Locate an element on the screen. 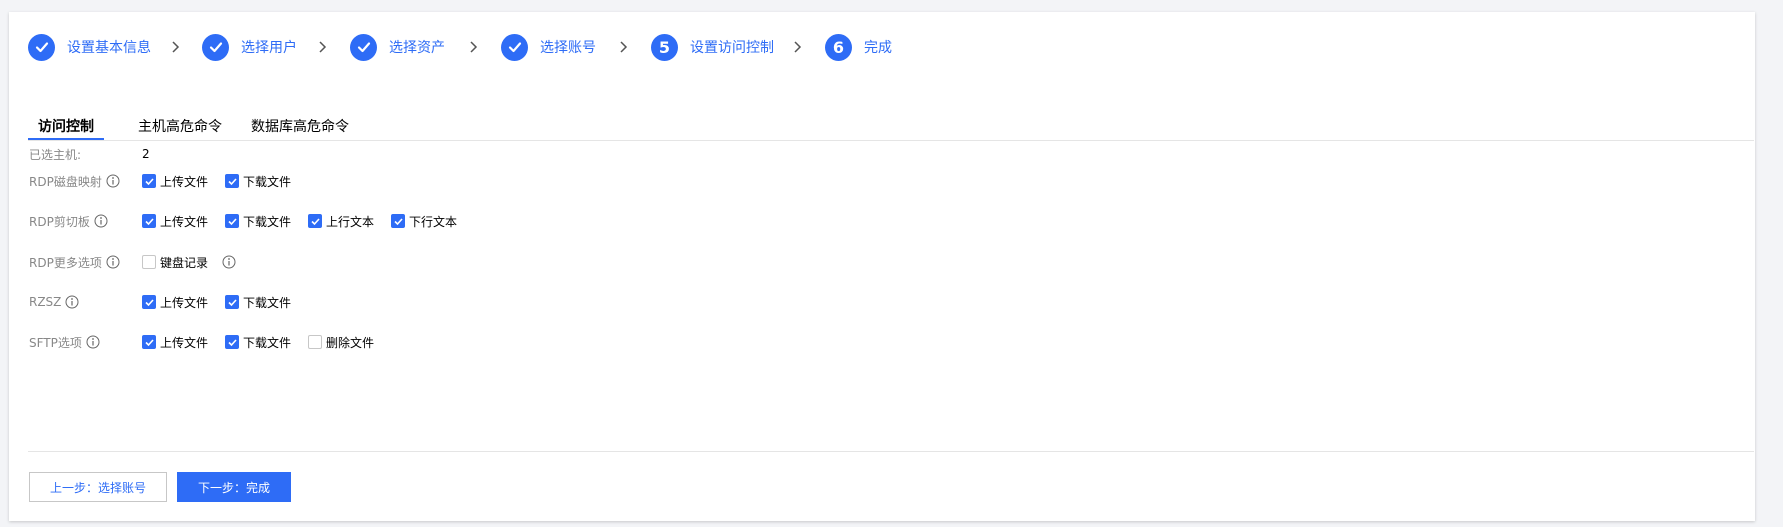 This screenshot has width=1783, height=527. step-number: 5 is located at coordinates (664, 47).